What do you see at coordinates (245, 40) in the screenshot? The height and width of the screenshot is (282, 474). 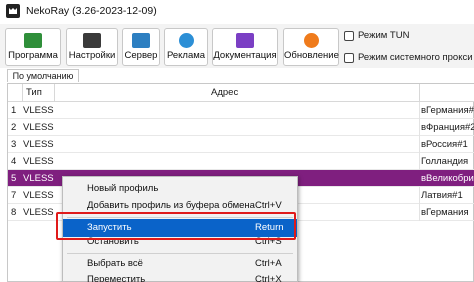 I see `help-question-icon` at bounding box center [245, 40].